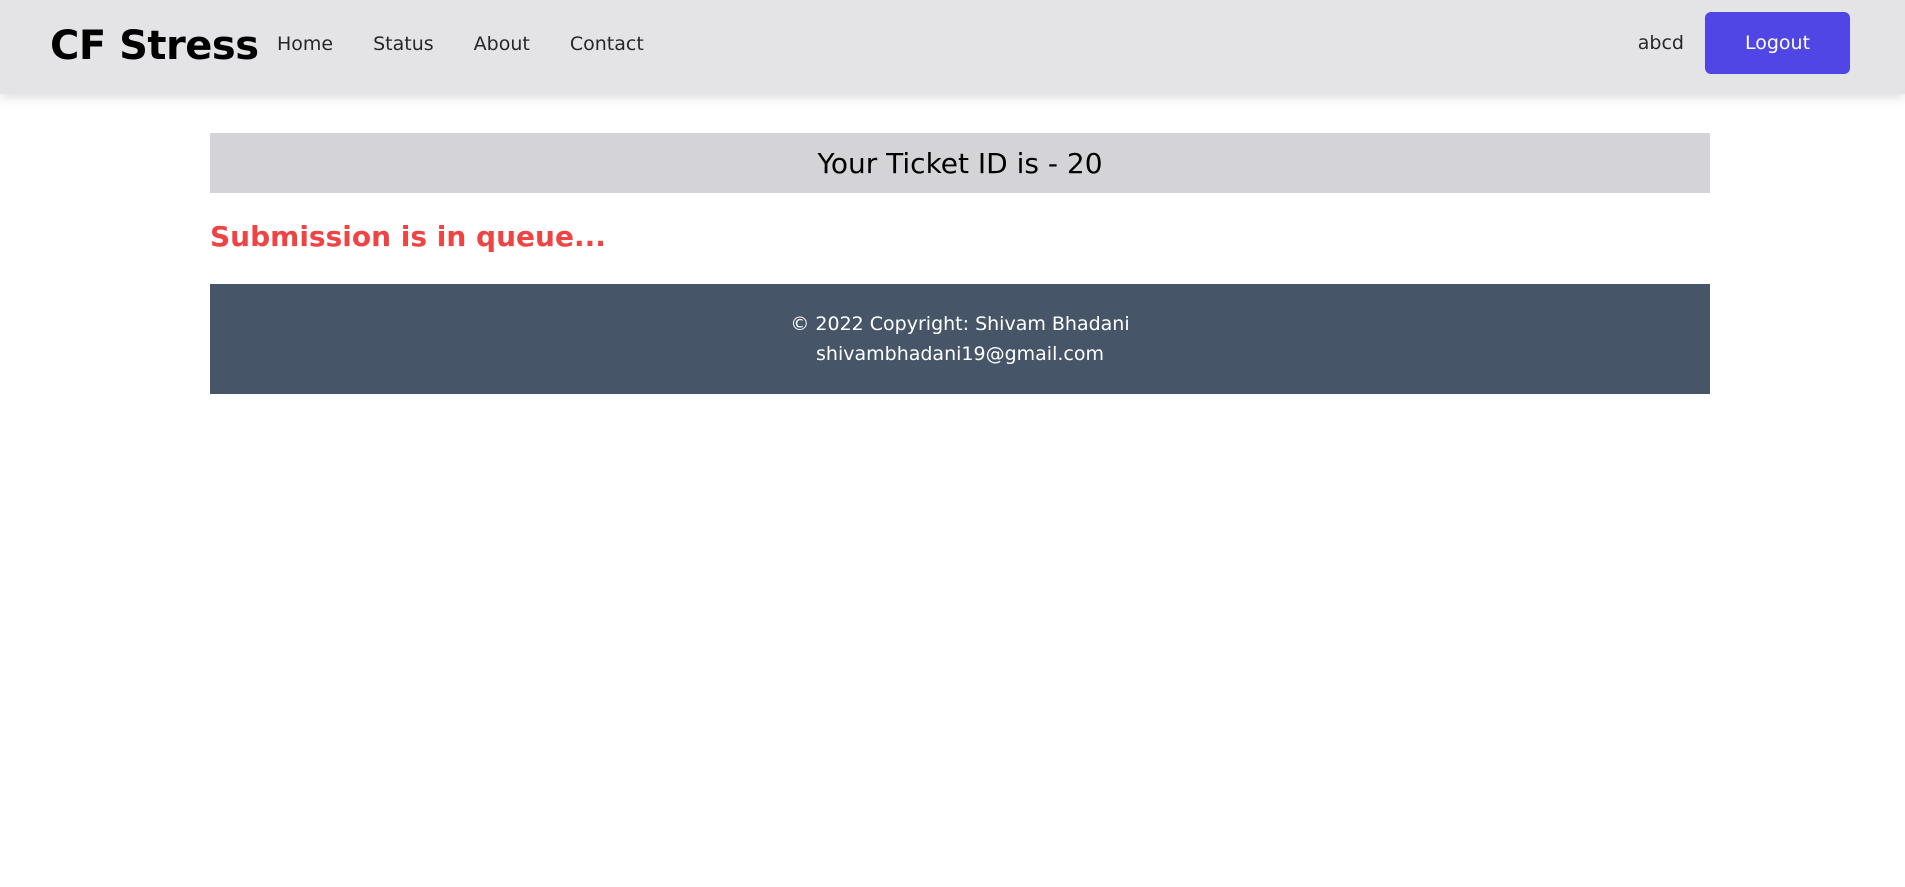  I want to click on username-label: abcd, so click(1660, 43).